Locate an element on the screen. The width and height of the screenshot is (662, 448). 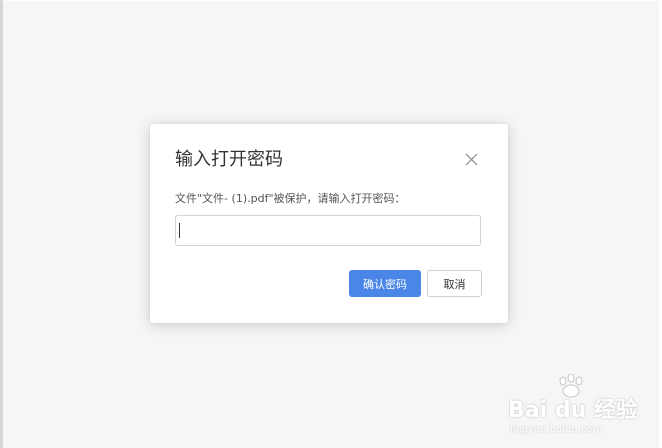
password-input is located at coordinates (328, 230).